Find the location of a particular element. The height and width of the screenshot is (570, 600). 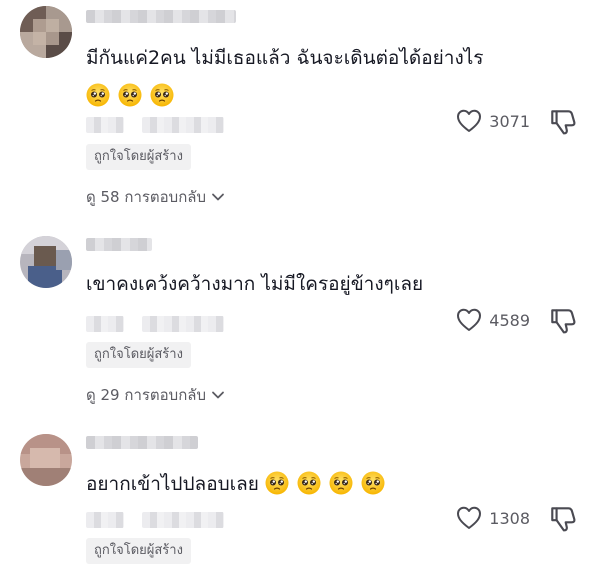

view-replies-button: ดู 58 การตอบกลับ is located at coordinates (156, 197).